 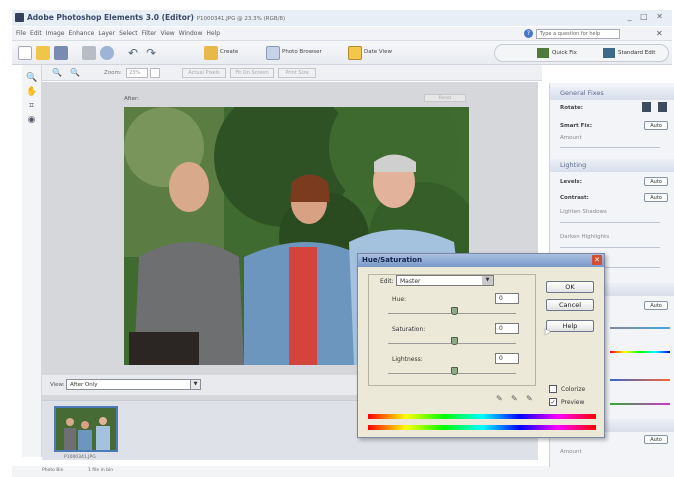 I want to click on print-icon, so click(x=89, y=53).